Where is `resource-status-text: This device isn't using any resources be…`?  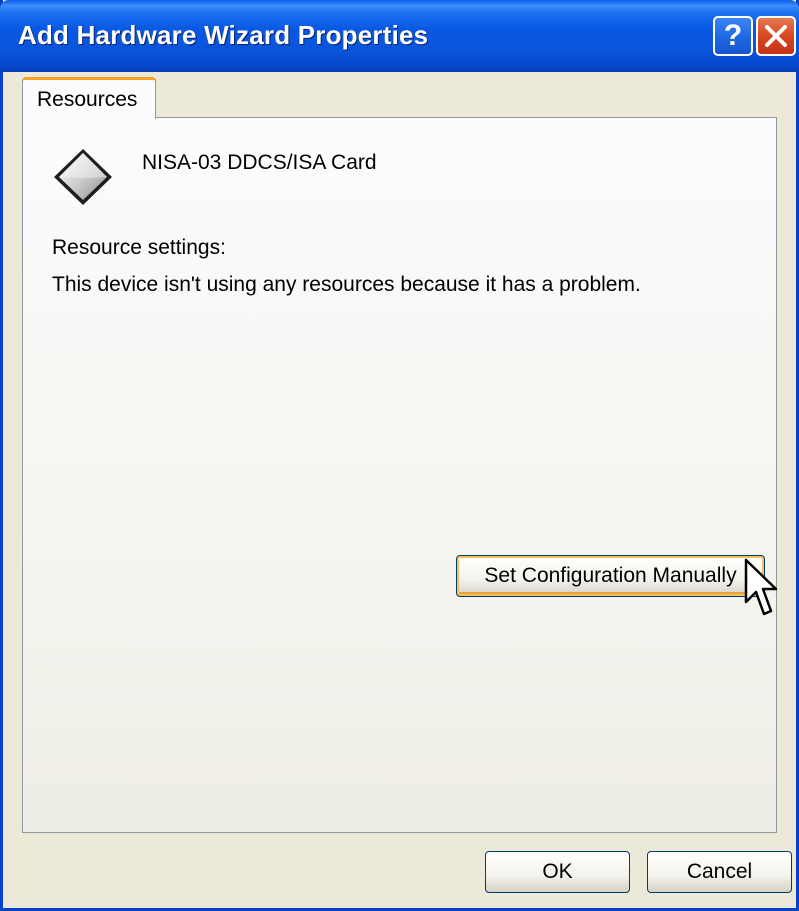 resource-status-text: This device isn't using any resources be… is located at coordinates (346, 284).